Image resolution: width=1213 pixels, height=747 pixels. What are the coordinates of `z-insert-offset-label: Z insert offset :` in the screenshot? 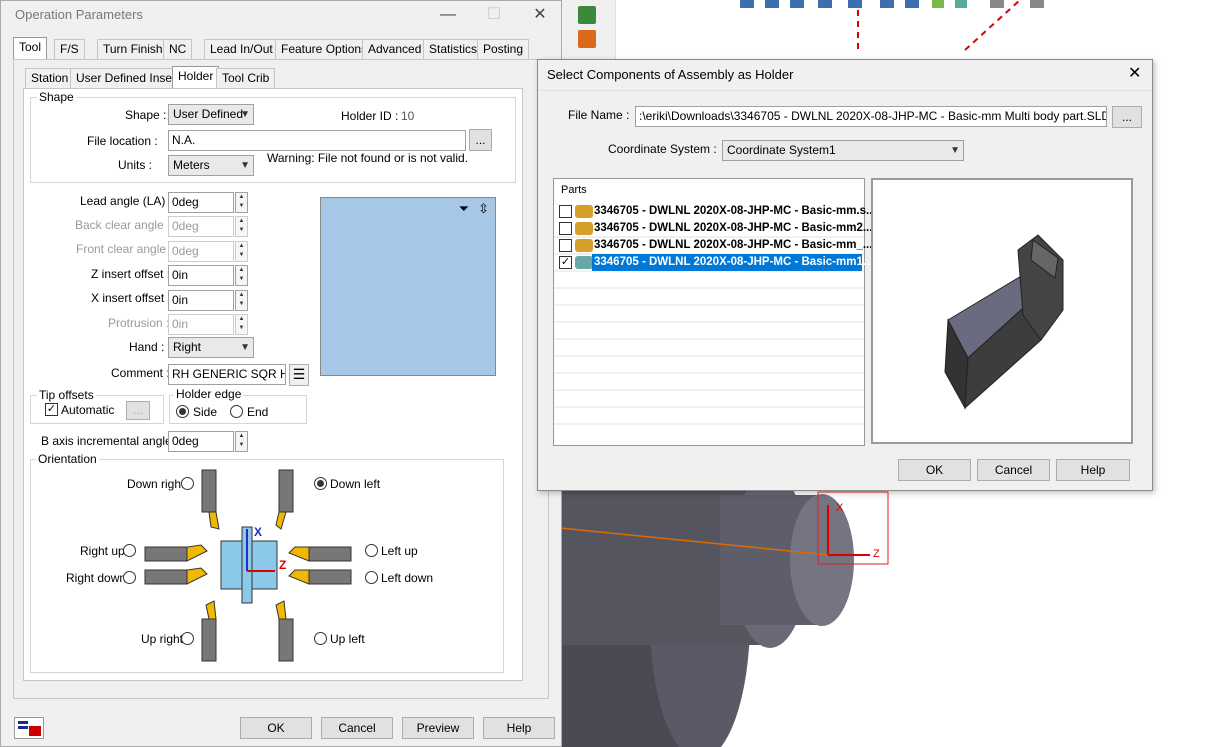 It's located at (131, 274).